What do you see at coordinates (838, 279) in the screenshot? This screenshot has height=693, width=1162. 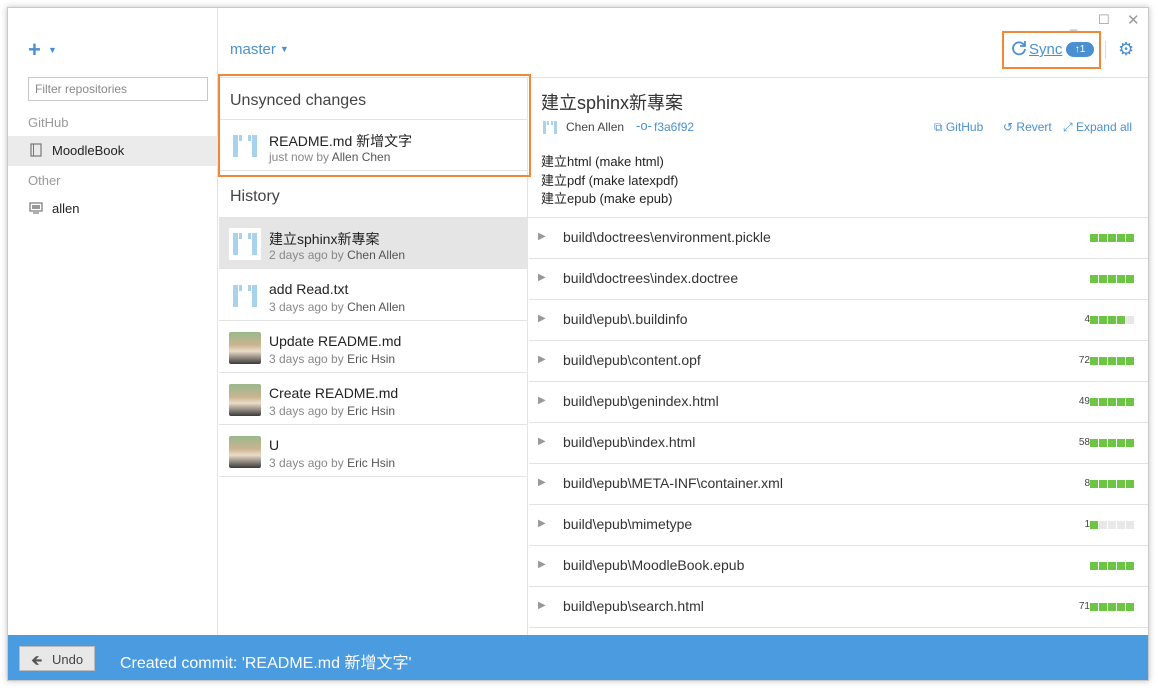 I see `file-row: ▶ build\doctrees\index.doctree` at bounding box center [838, 279].